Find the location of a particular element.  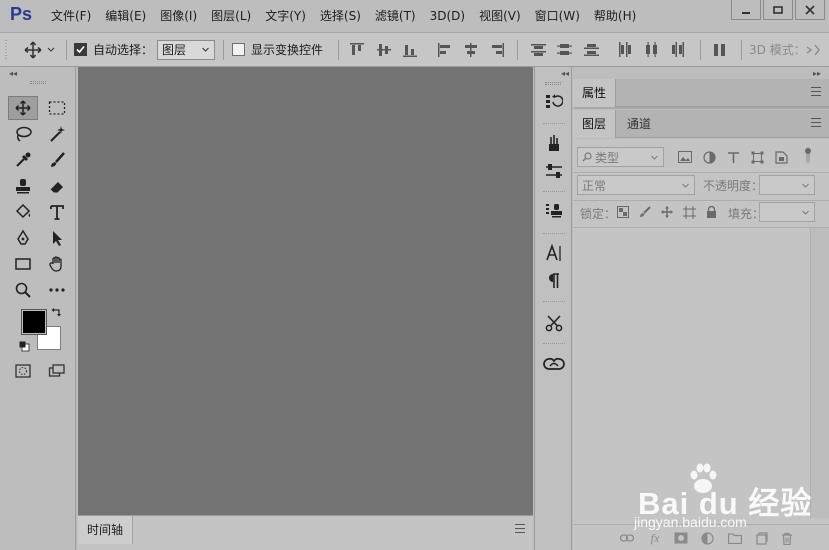

marquee-tool-button is located at coordinates (57, 108).